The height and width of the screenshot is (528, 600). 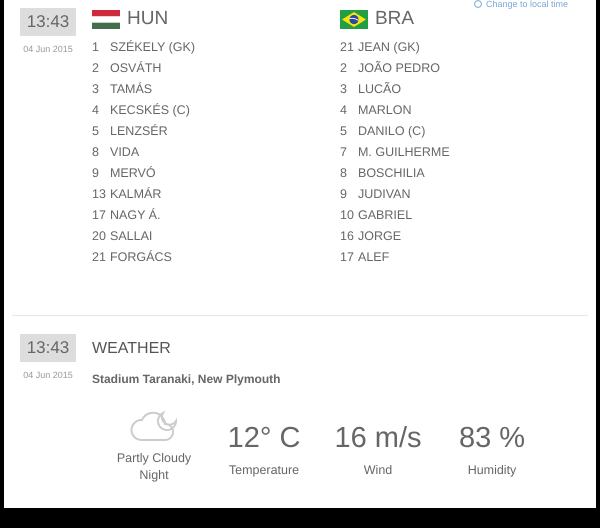 I want to click on player-name: JEAN (GK), so click(x=389, y=47).